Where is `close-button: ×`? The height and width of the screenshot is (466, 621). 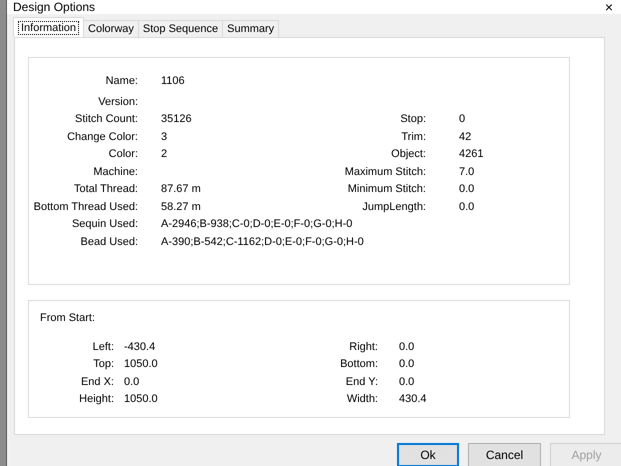
close-button: × is located at coordinates (612, 7).